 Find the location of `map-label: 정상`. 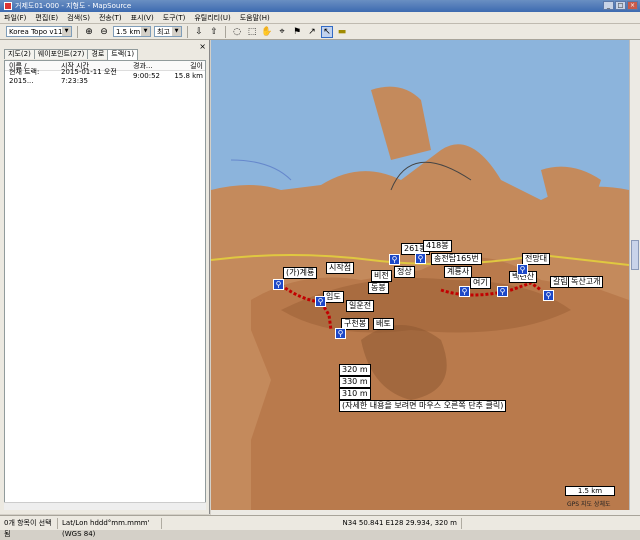

map-label: 정상 is located at coordinates (404, 272).